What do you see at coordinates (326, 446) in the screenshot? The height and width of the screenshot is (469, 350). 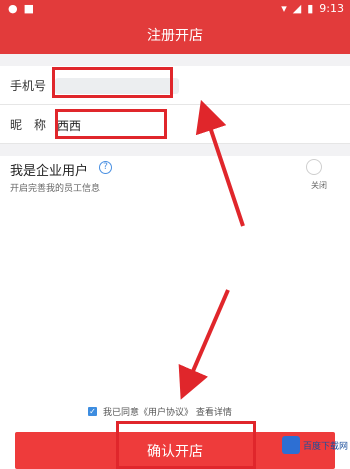 I see `watermark-text: 百度下载网` at bounding box center [326, 446].